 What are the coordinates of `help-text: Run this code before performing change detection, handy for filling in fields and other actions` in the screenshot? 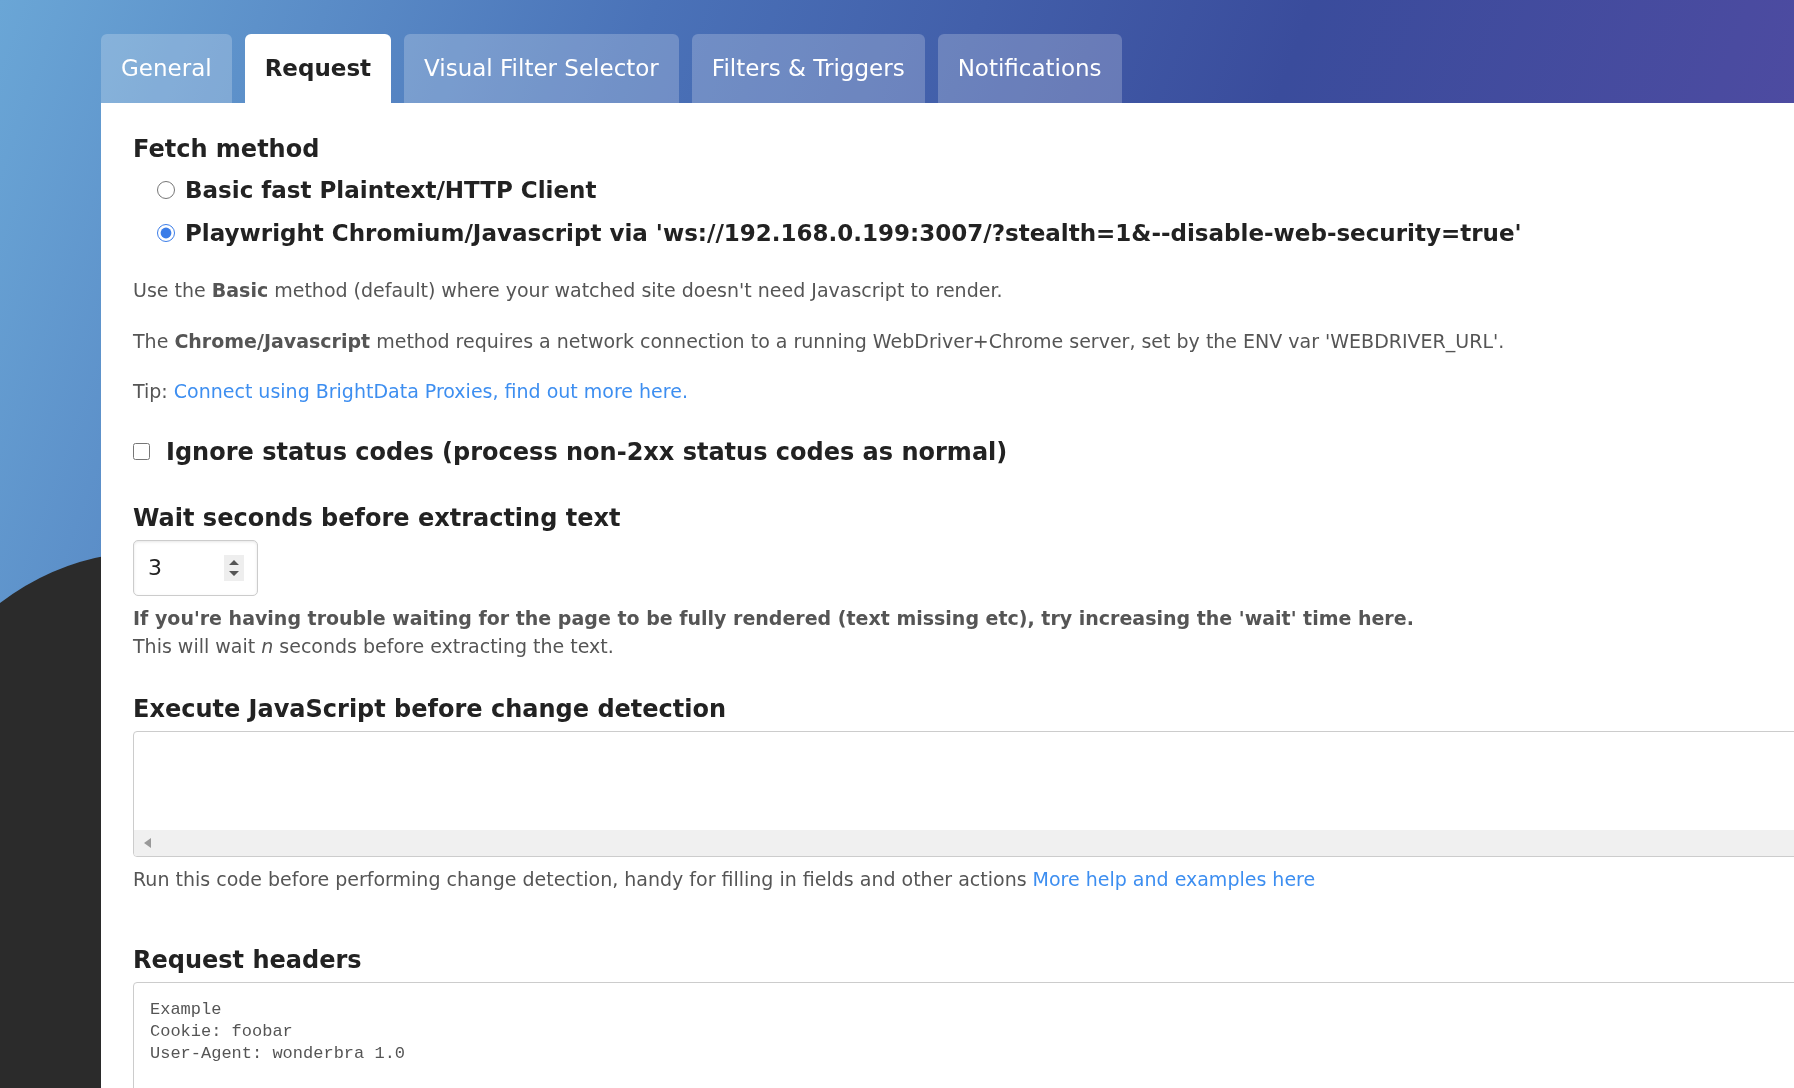 It's located at (580, 880).